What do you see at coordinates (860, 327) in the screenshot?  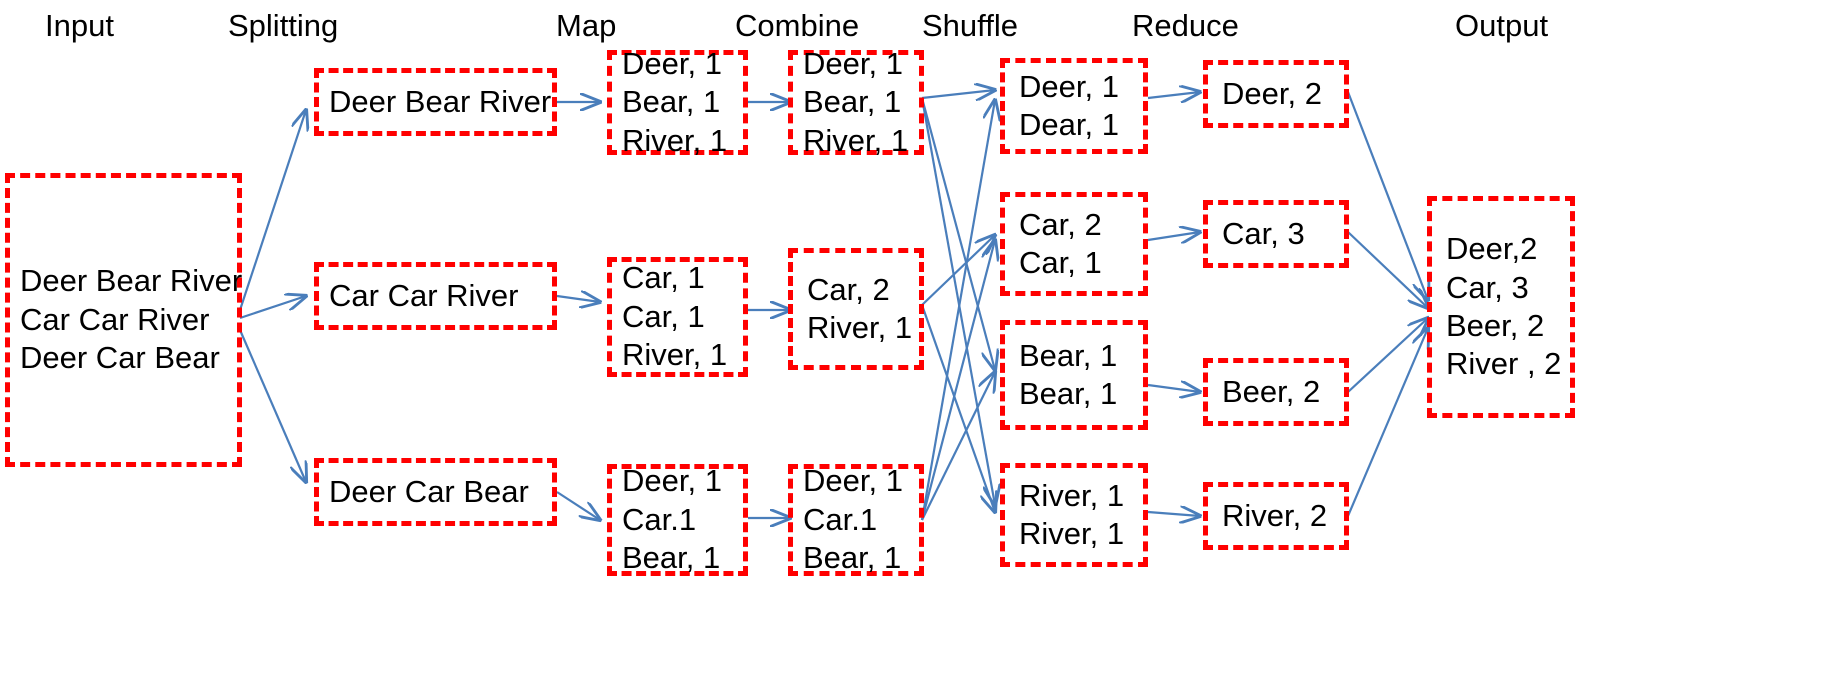 I see `combine-2-line-2: River, 1` at bounding box center [860, 327].